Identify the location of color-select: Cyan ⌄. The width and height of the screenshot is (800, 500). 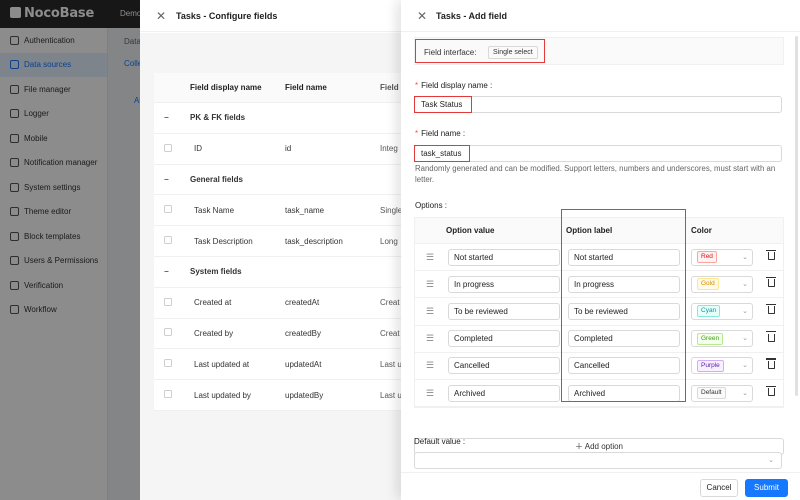
(722, 311).